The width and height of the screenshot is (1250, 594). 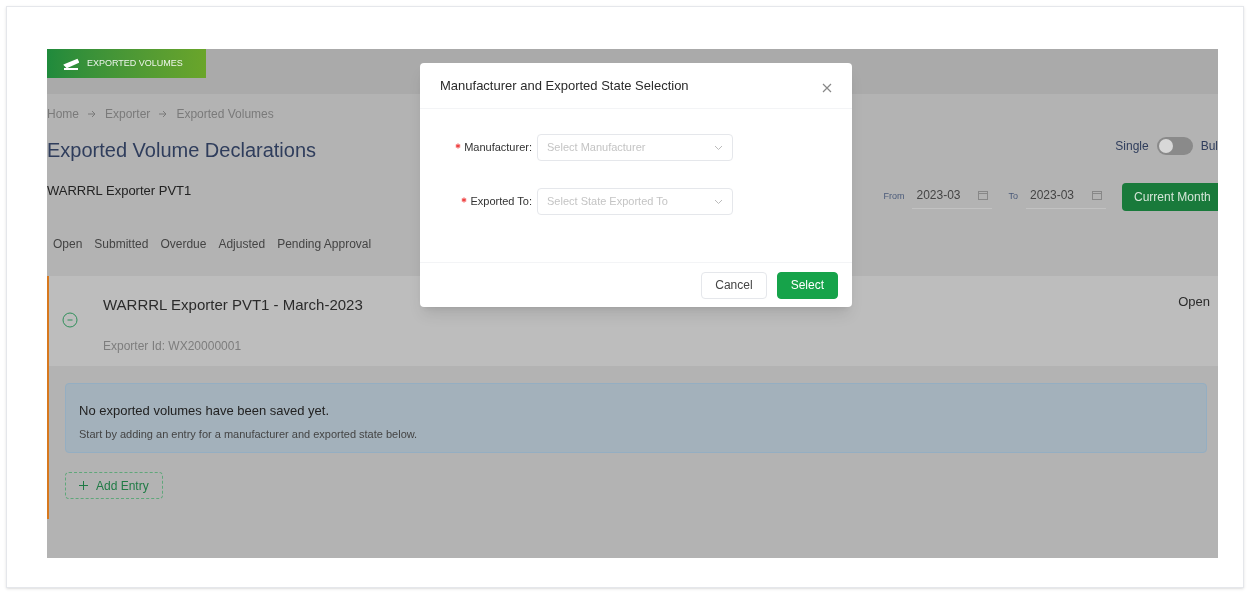 What do you see at coordinates (324, 244) in the screenshot?
I see `status-tab: Pending Approval` at bounding box center [324, 244].